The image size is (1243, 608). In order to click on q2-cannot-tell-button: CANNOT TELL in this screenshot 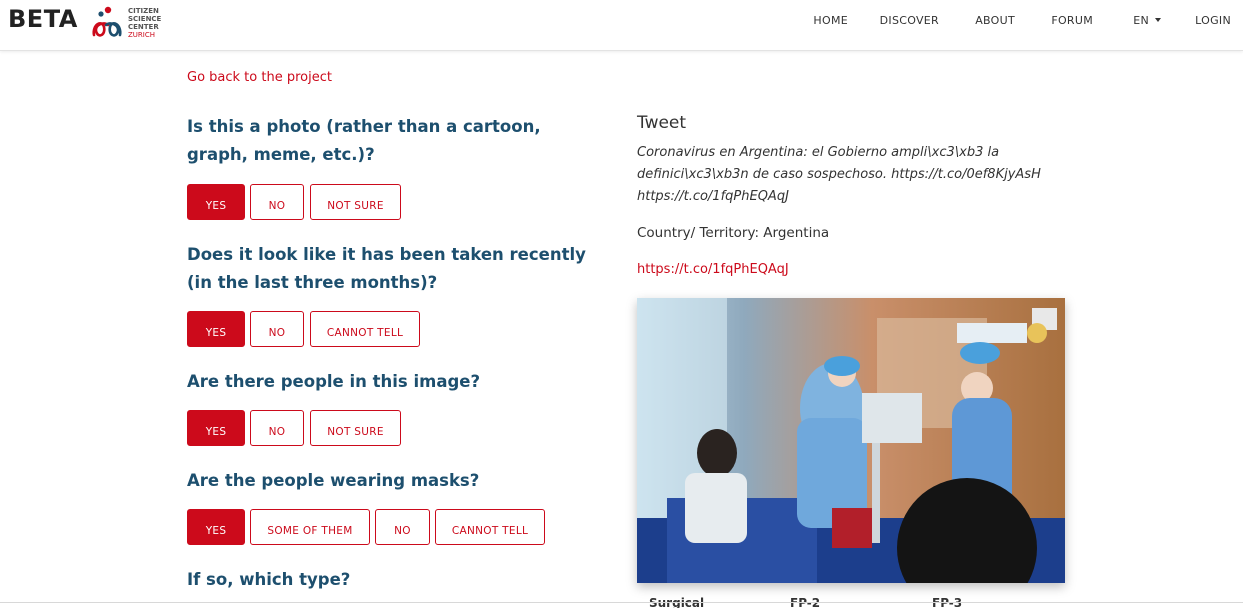, I will do `click(365, 329)`.